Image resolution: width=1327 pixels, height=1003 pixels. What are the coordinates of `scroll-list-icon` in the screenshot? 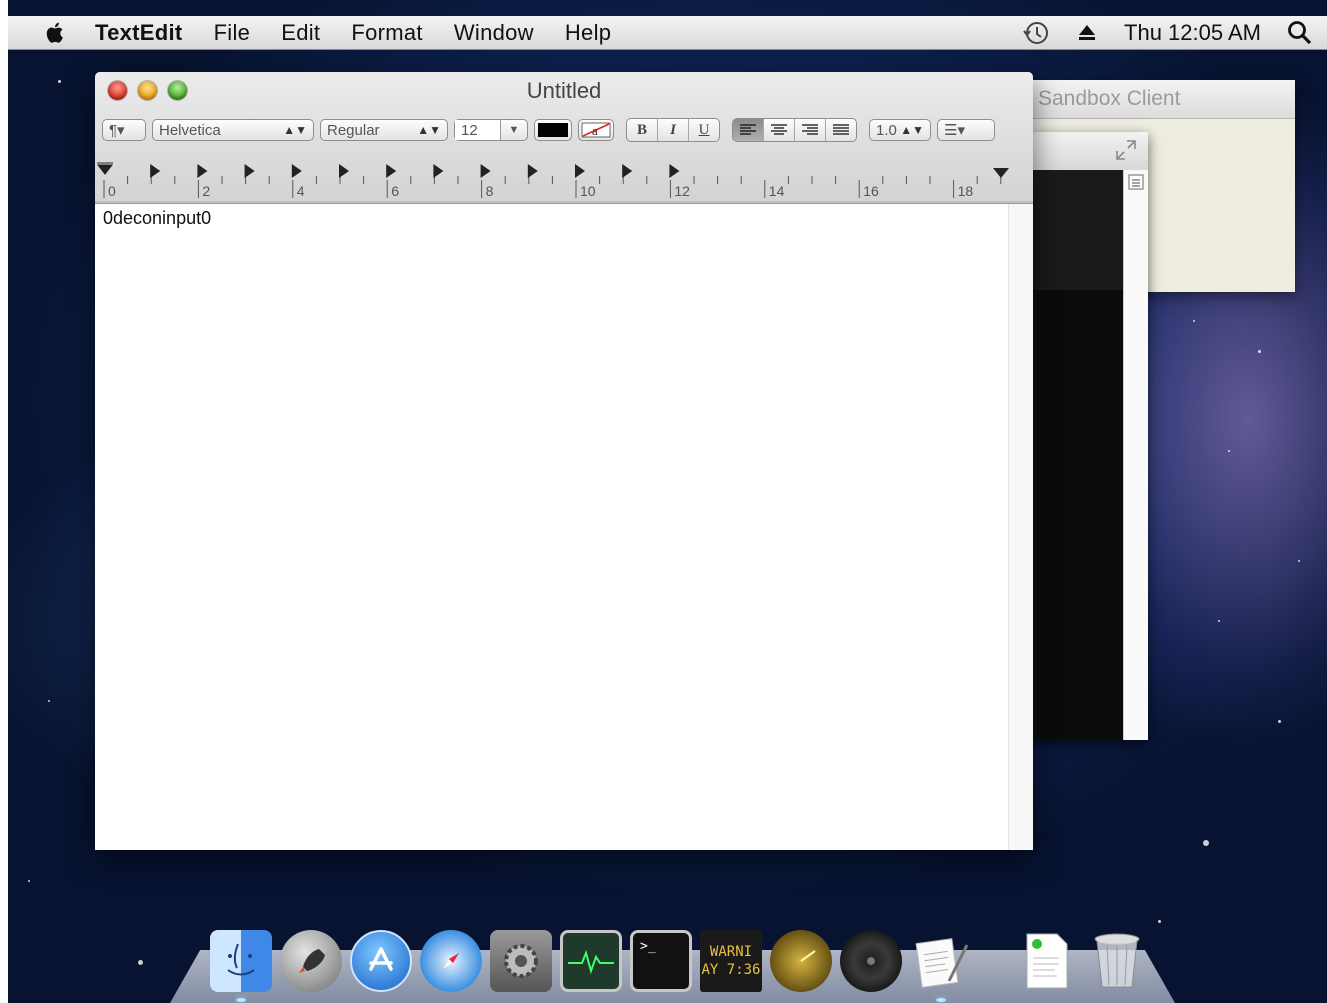 It's located at (1136, 182).